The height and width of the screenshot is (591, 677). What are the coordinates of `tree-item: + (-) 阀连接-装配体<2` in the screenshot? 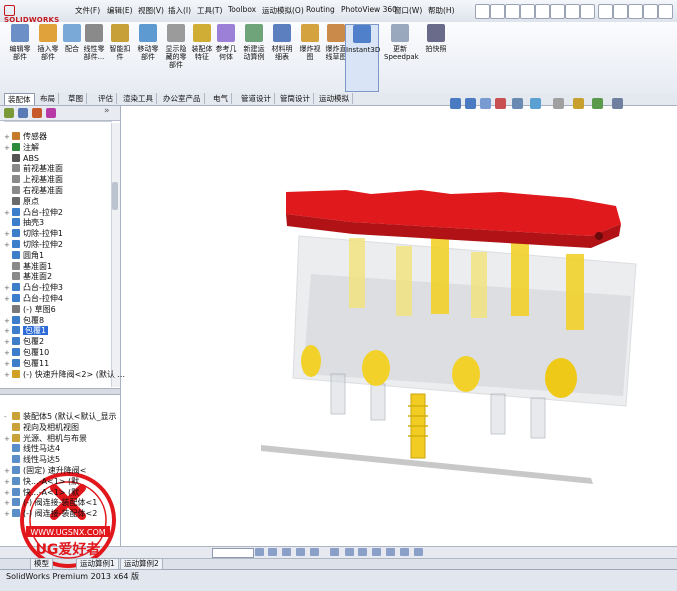 It's located at (50, 513).